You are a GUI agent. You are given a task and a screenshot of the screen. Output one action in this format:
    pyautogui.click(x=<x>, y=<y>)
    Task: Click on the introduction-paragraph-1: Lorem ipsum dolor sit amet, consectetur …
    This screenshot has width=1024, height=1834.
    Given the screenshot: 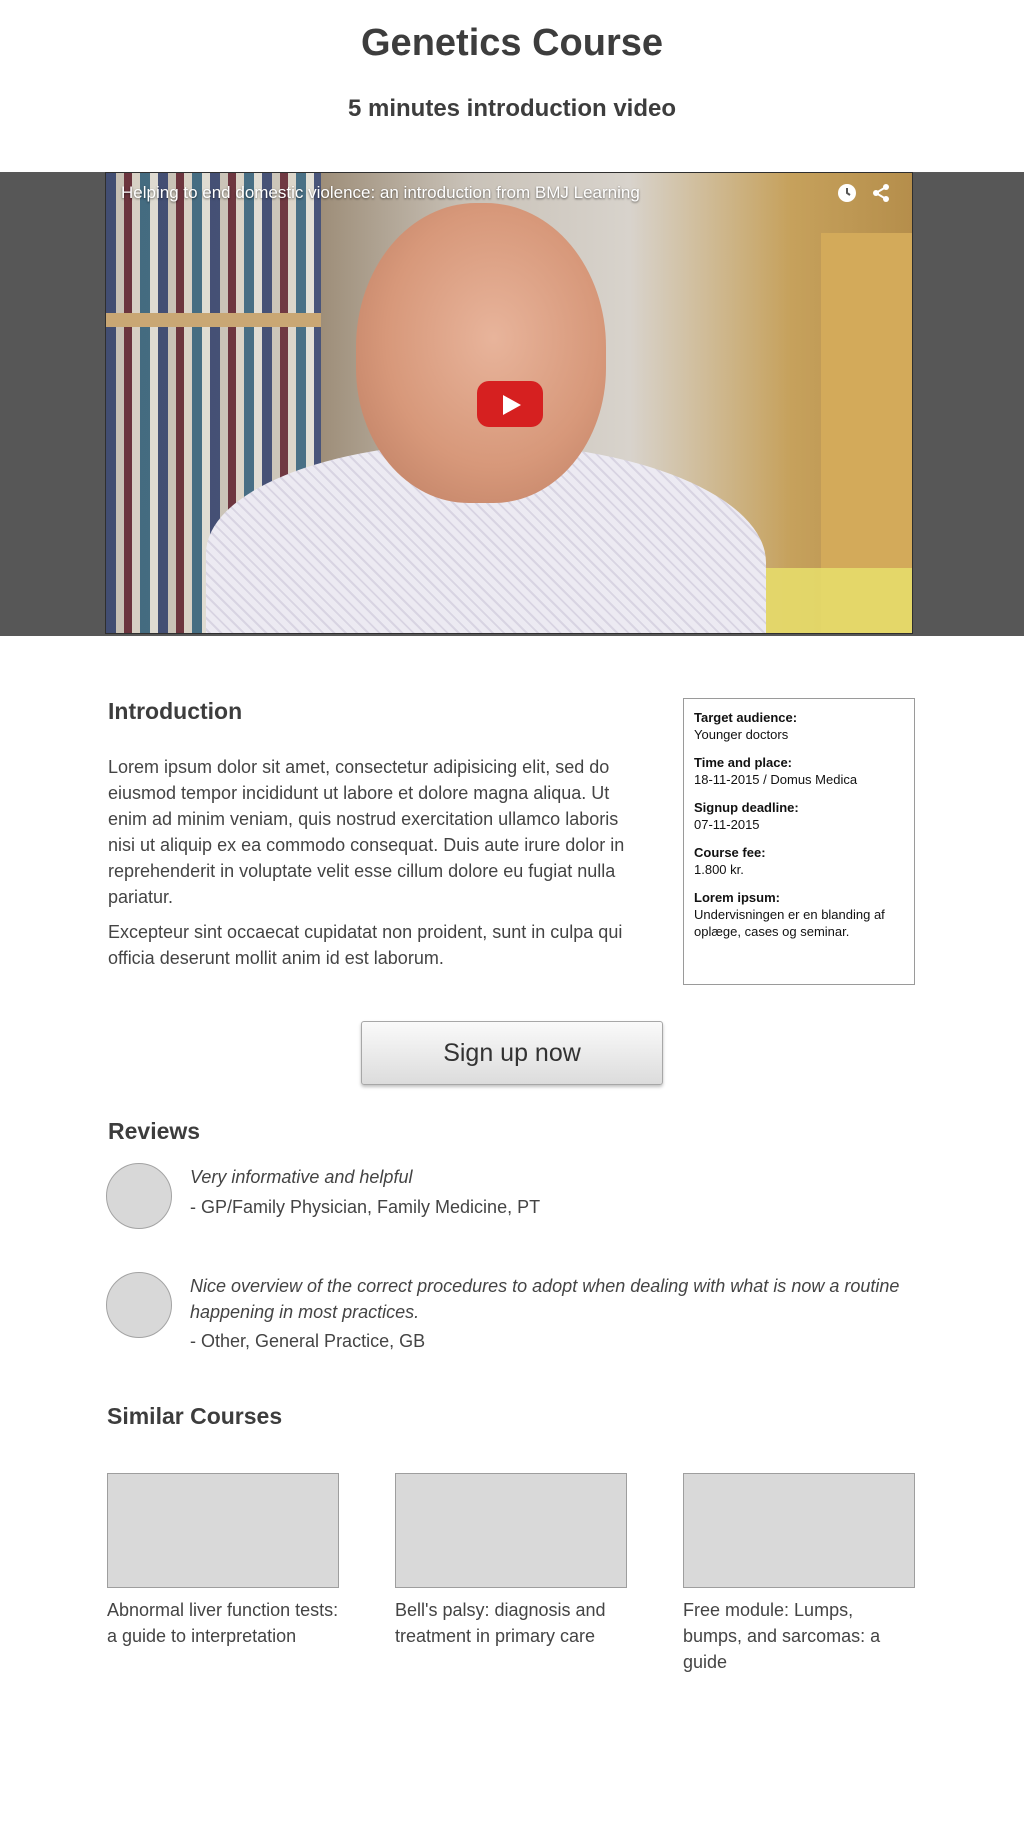 What is the action you would take?
    pyautogui.click(x=366, y=832)
    